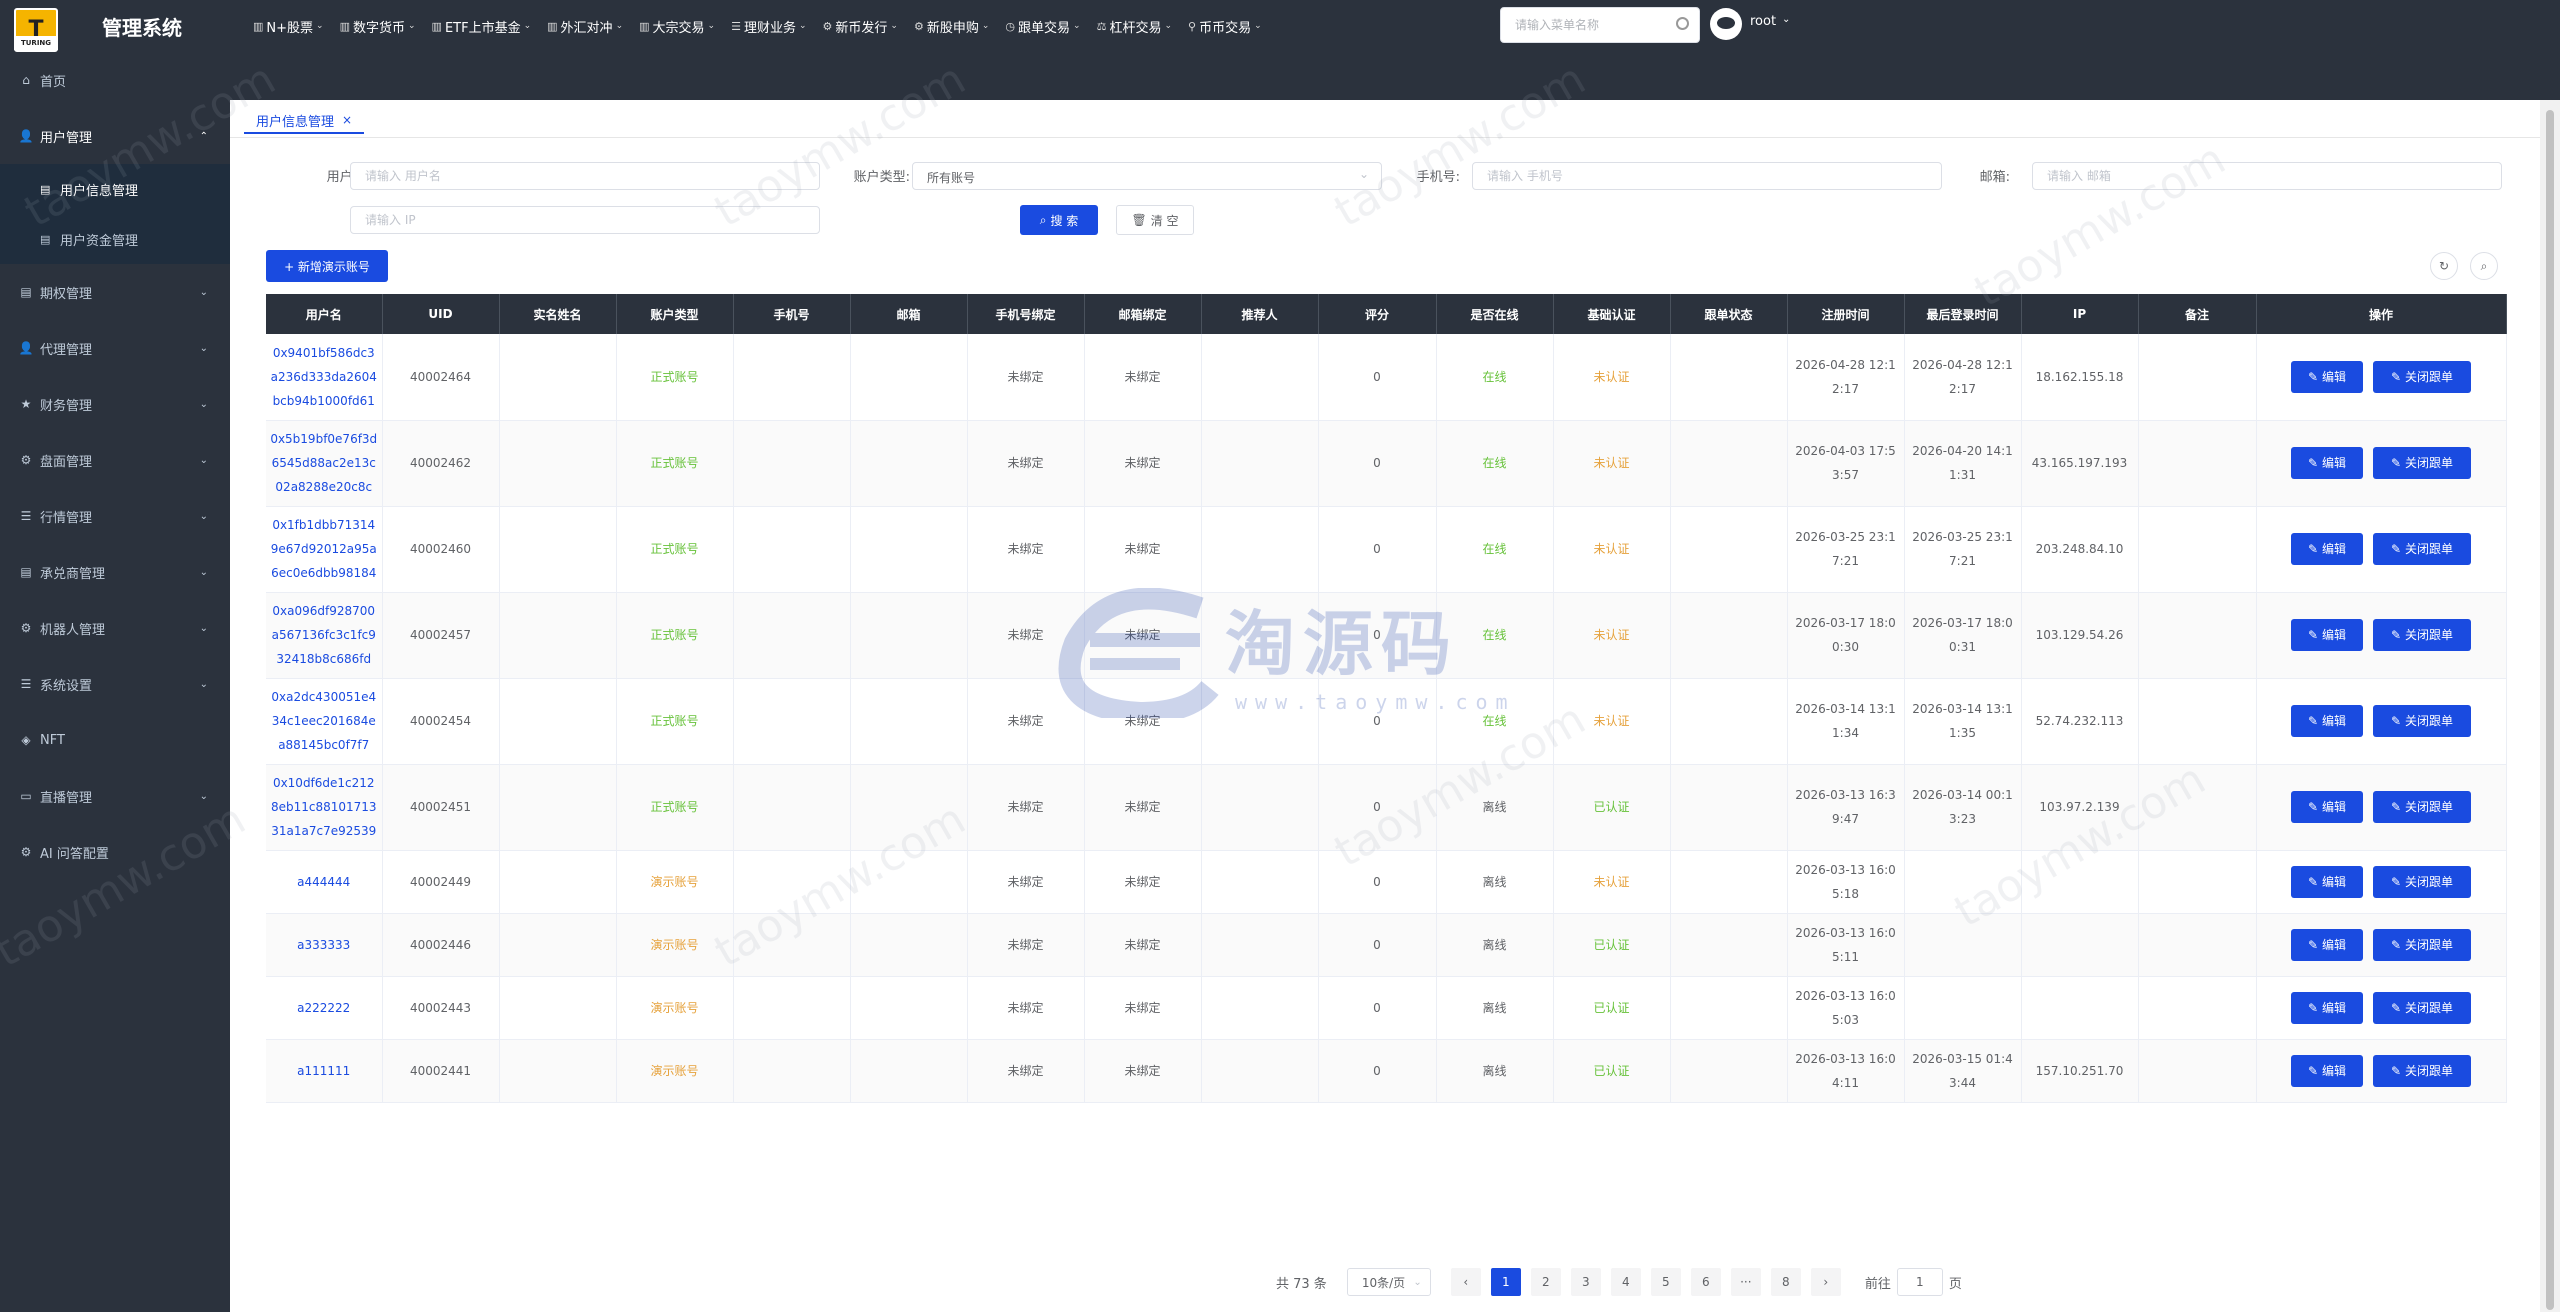 The height and width of the screenshot is (1312, 2560). I want to click on add-demo-account-button: + 新增演示账号, so click(327, 266).